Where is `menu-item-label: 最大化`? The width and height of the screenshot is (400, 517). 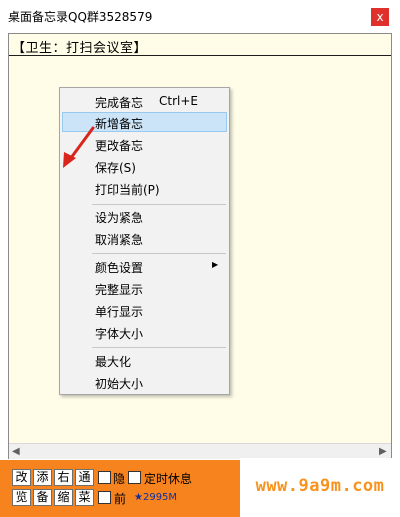 menu-item-label: 最大化 is located at coordinates (113, 362).